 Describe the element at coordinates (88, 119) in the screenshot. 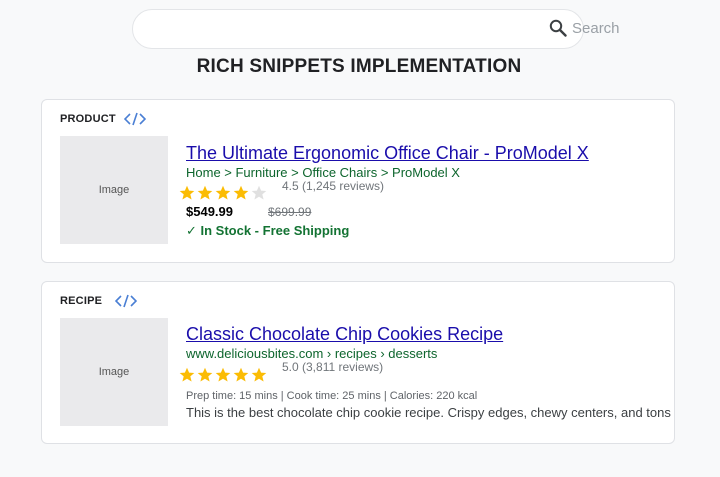

I see `card-type-label: PRODUCT` at that location.